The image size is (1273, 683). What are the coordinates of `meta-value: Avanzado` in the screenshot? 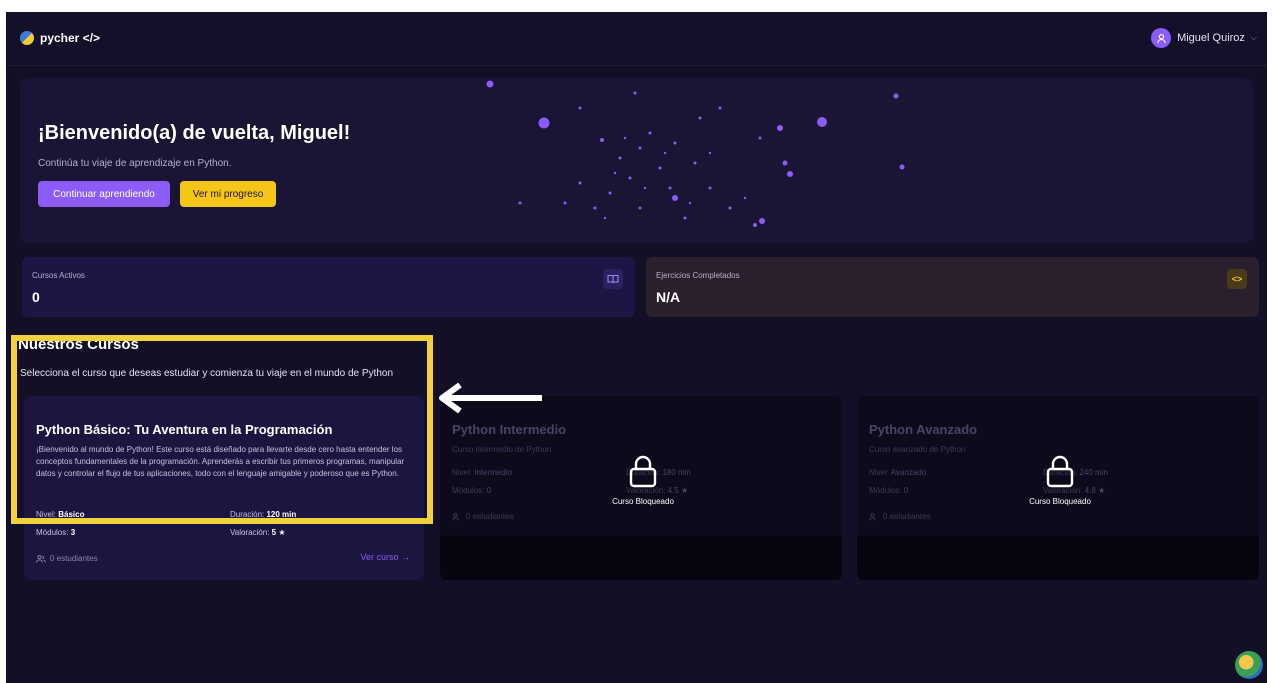 It's located at (908, 472).